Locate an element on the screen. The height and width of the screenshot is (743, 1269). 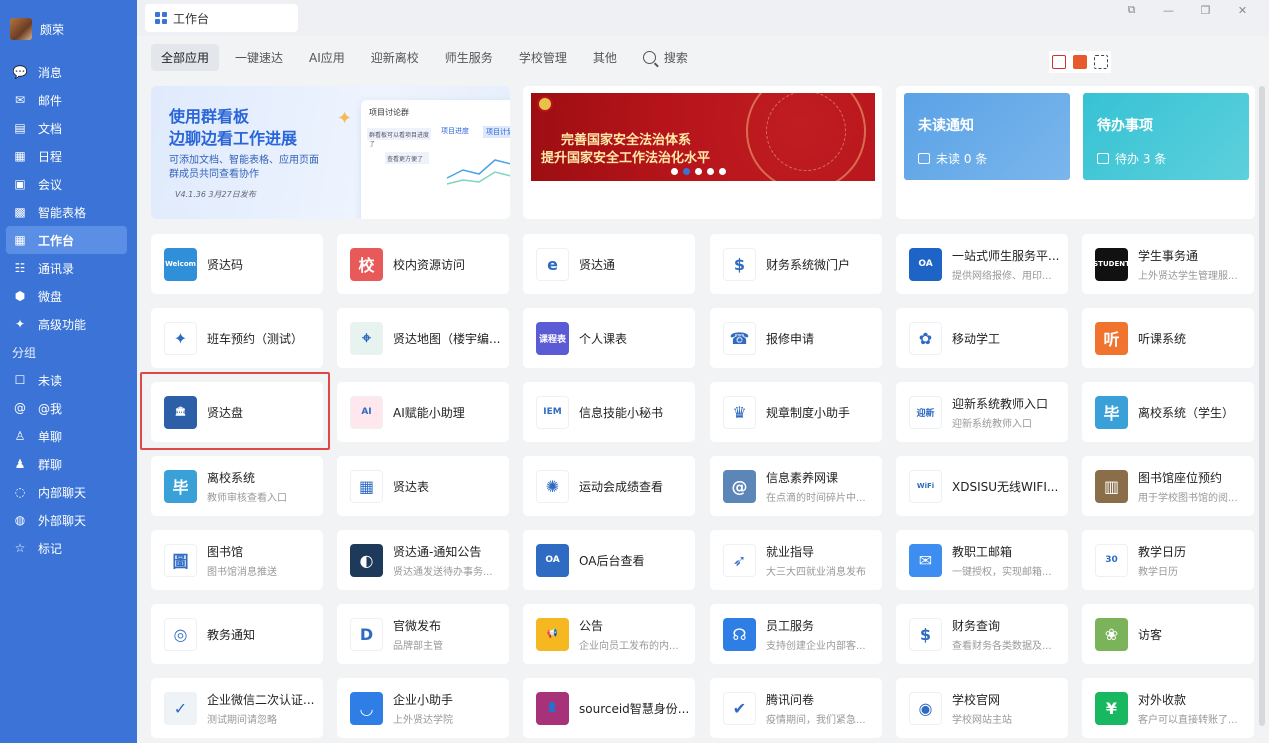
sidebar-item-mail: ✉ 邮件 is located at coordinates (68, 100).